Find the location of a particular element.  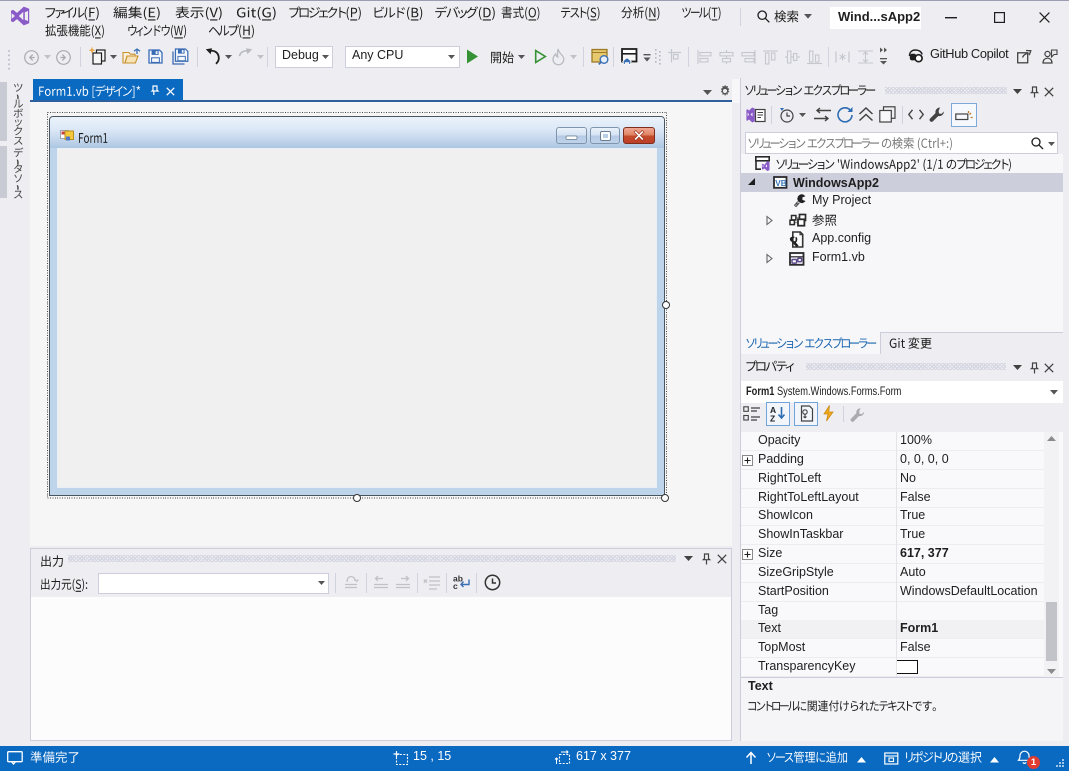

svg-text: Z is located at coordinates (772, 419).